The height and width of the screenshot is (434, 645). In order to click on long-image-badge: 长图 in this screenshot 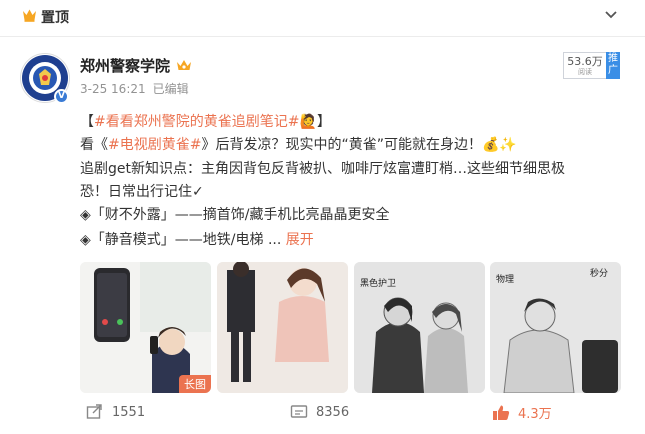, I will do `click(195, 384)`.